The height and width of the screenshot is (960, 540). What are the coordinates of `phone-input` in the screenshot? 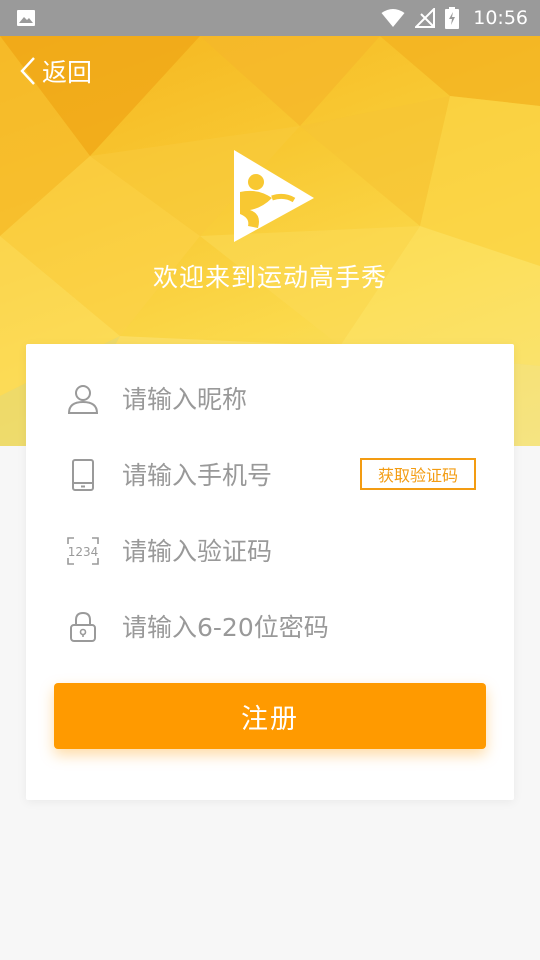 It's located at (237, 475).